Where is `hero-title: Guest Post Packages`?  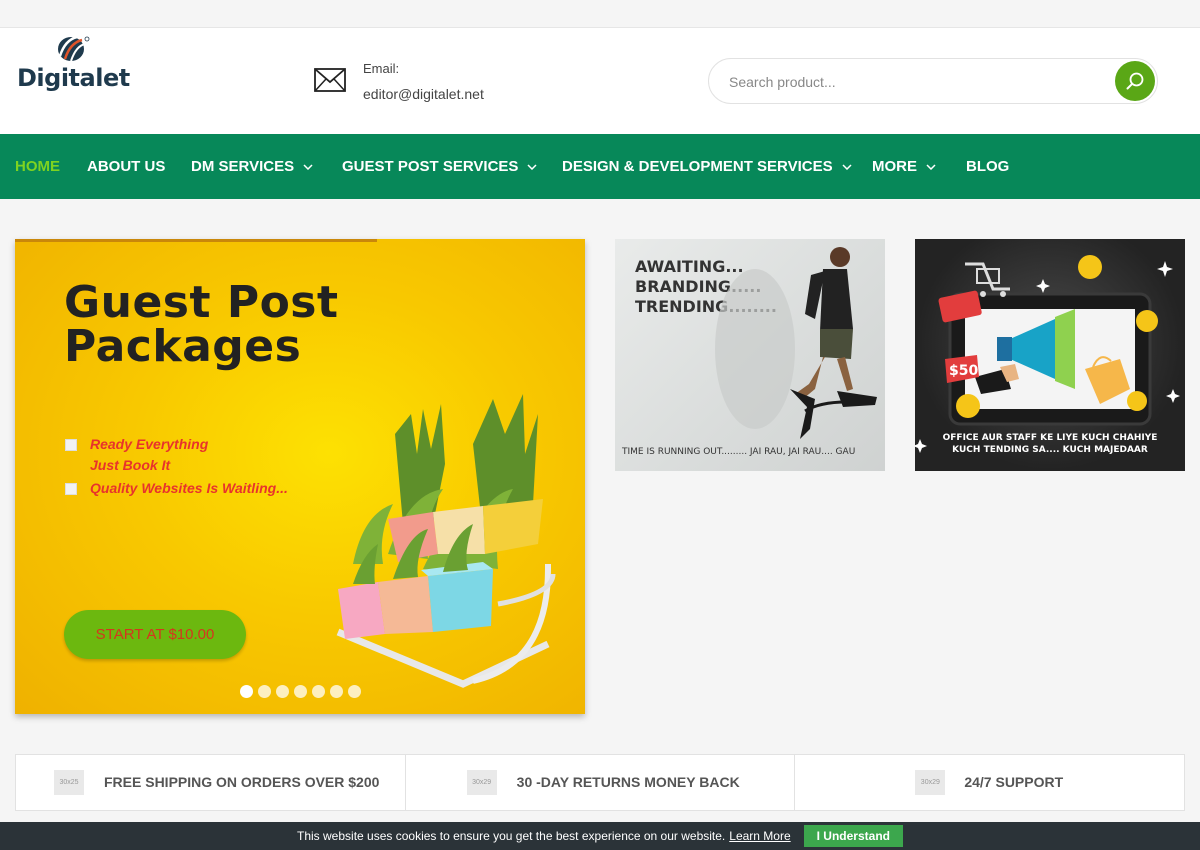 hero-title: Guest Post Packages is located at coordinates (201, 325).